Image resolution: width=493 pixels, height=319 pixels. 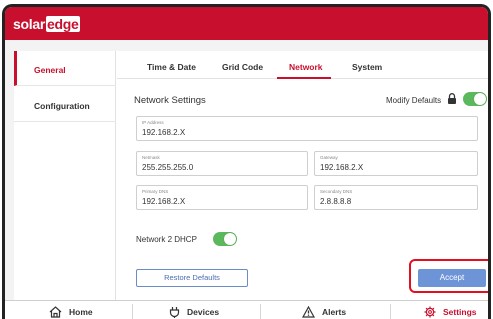 I want to click on home-icon, so click(x=55, y=312).